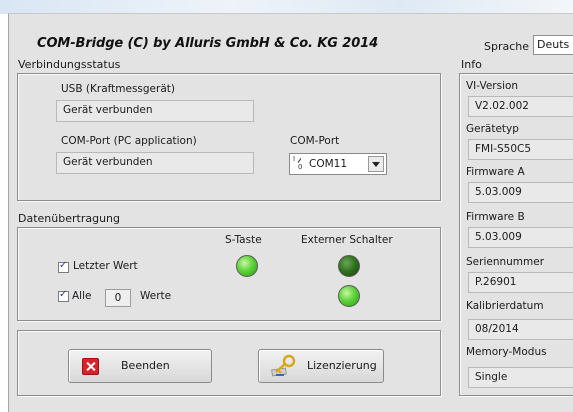 The image size is (573, 412). What do you see at coordinates (105, 266) in the screenshot?
I see `last-value-label: Letzter Wert` at bounding box center [105, 266].